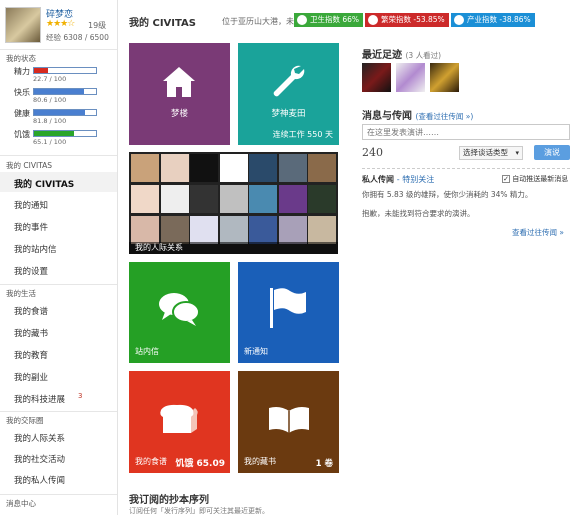  What do you see at coordinates (260, 461) in the screenshot?
I see `books-tile-label: 我的藏书` at bounding box center [260, 461].